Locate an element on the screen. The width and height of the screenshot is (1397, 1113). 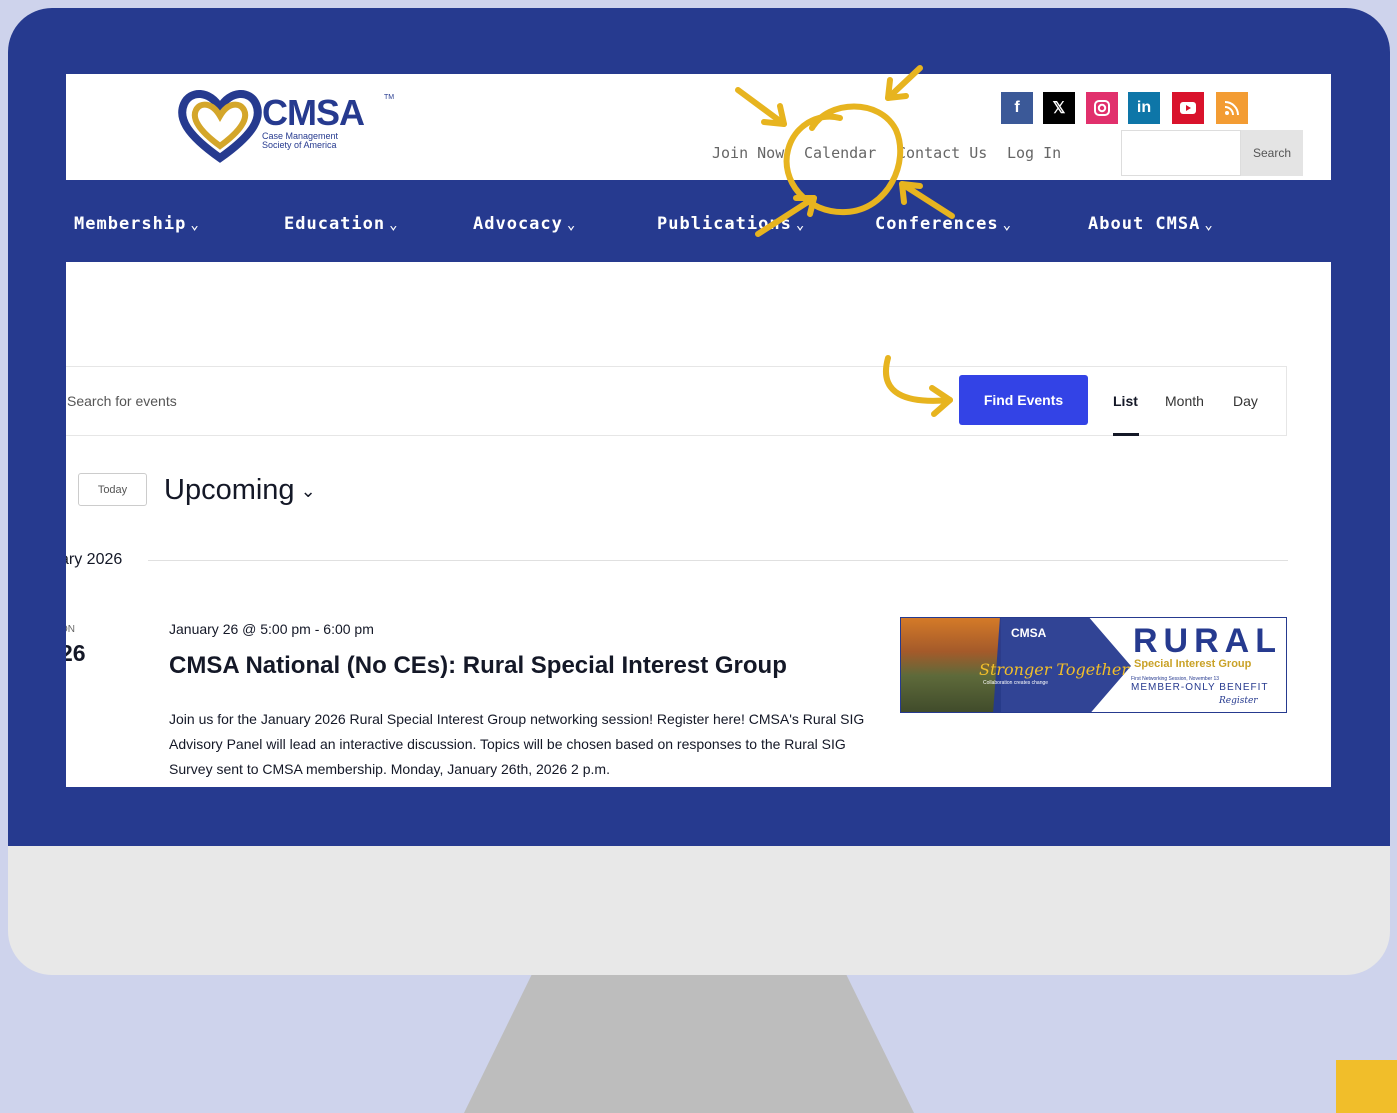
nav-membership-label: Membership is located at coordinates (130, 224).